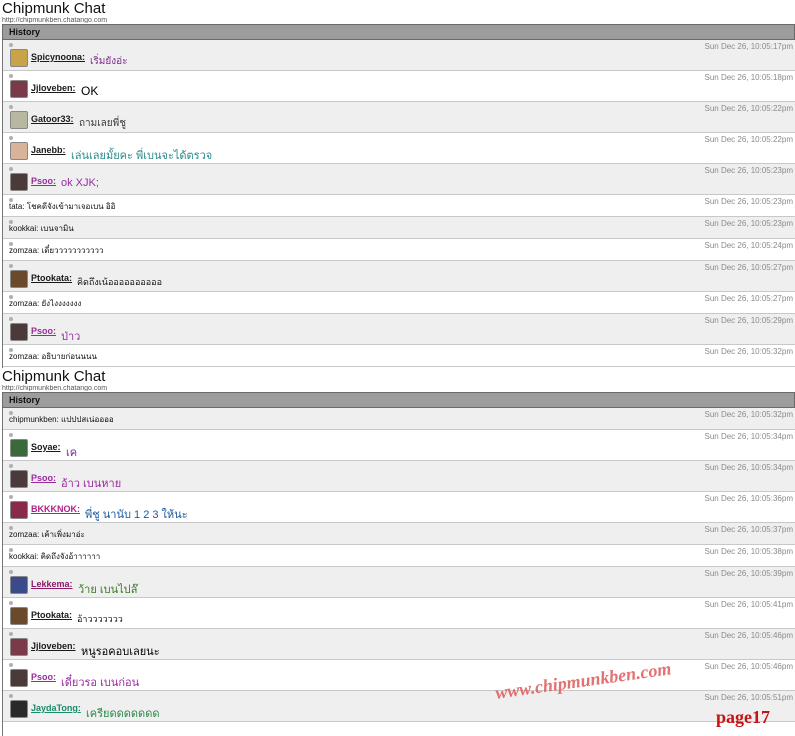 The image size is (795, 736). What do you see at coordinates (100, 683) in the screenshot?
I see `message-text: เดี๋ยวรอ เบนก่อน` at bounding box center [100, 683].